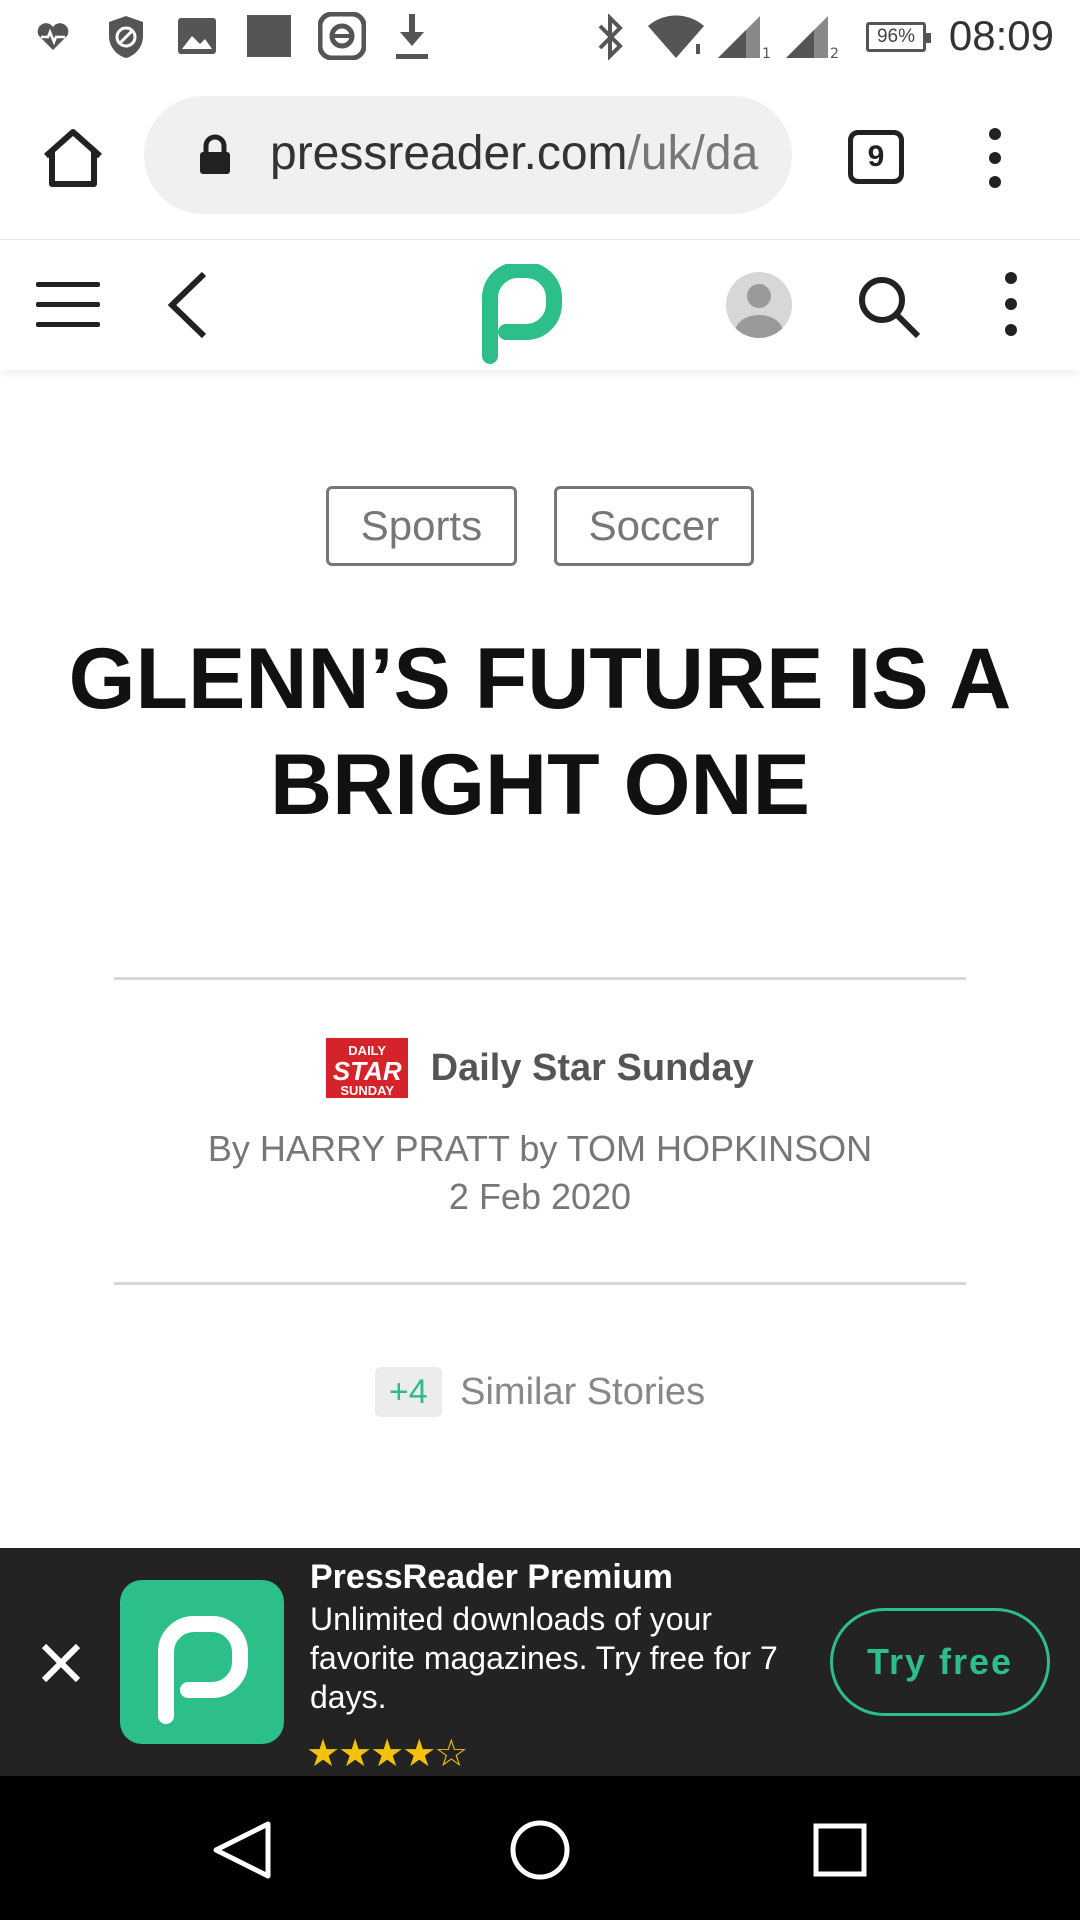 Image resolution: width=1080 pixels, height=1920 pixels. I want to click on status-time: 08:09, so click(1001, 35).